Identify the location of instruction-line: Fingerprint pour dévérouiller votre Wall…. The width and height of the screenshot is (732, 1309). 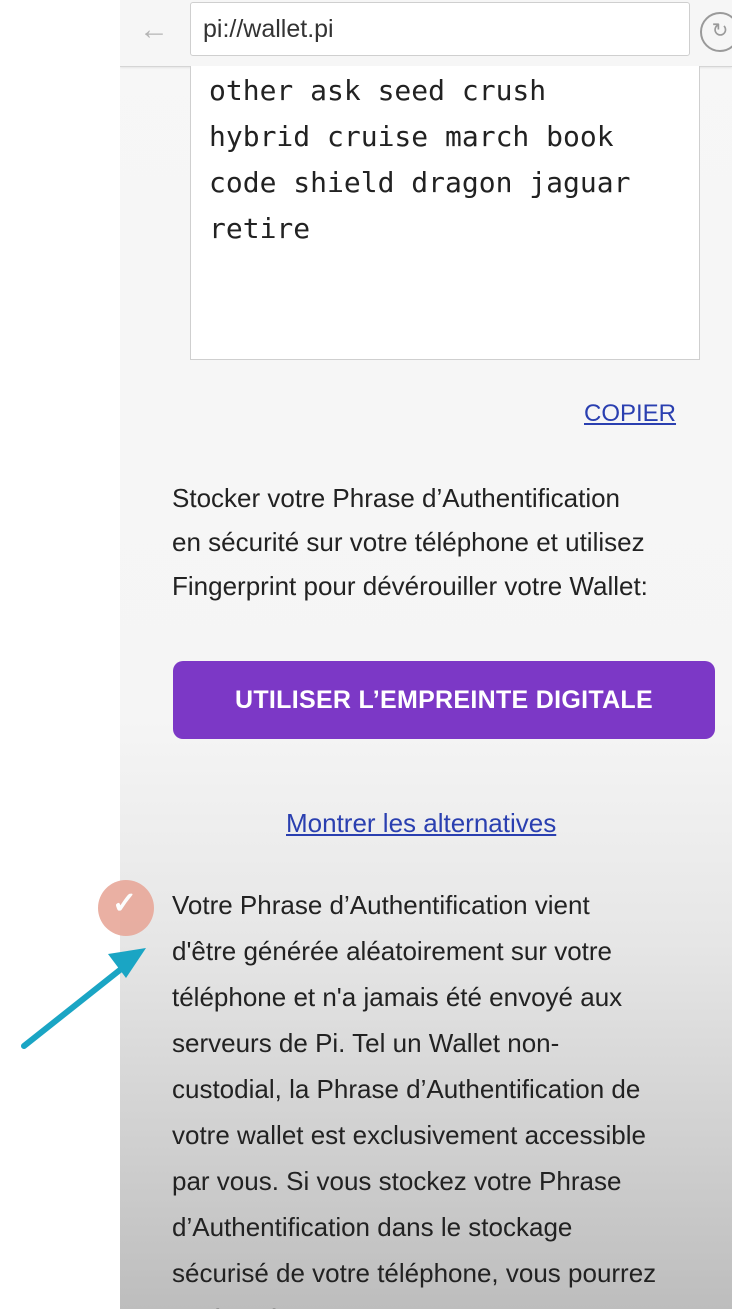
(410, 586).